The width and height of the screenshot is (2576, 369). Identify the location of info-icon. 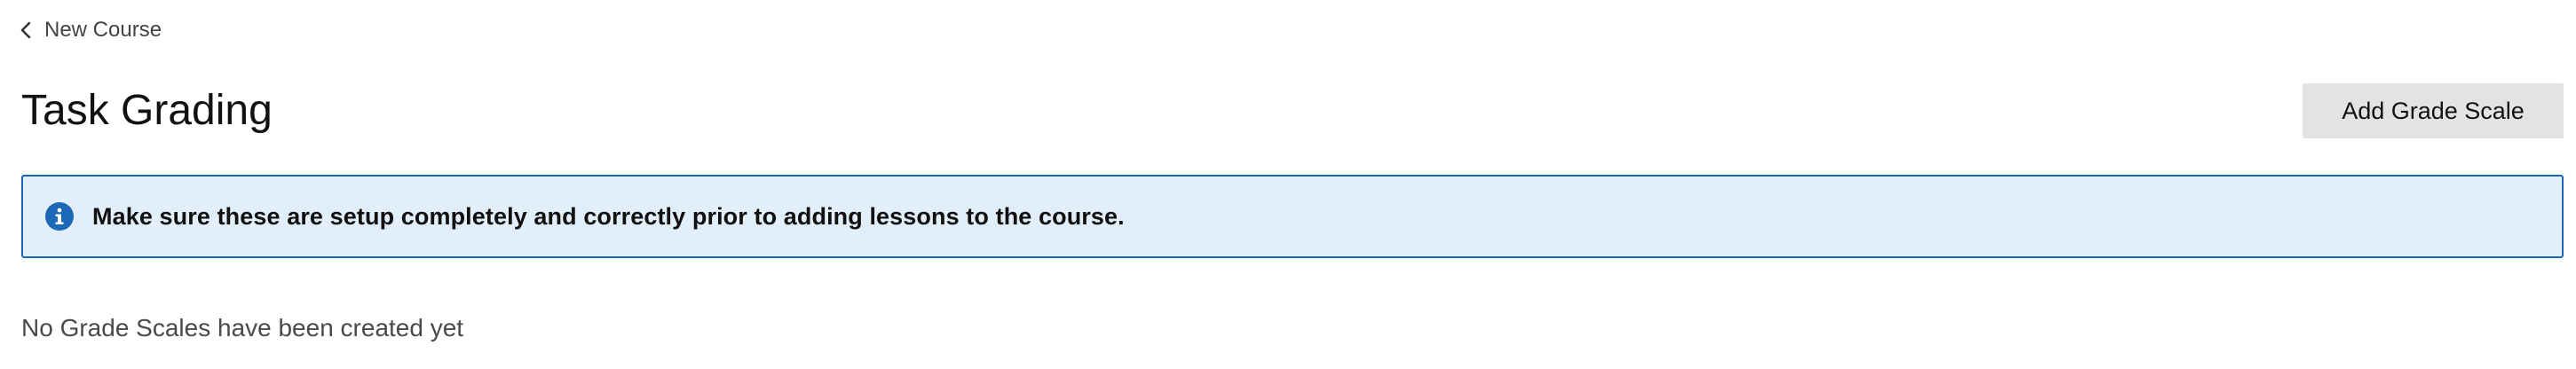
(59, 216).